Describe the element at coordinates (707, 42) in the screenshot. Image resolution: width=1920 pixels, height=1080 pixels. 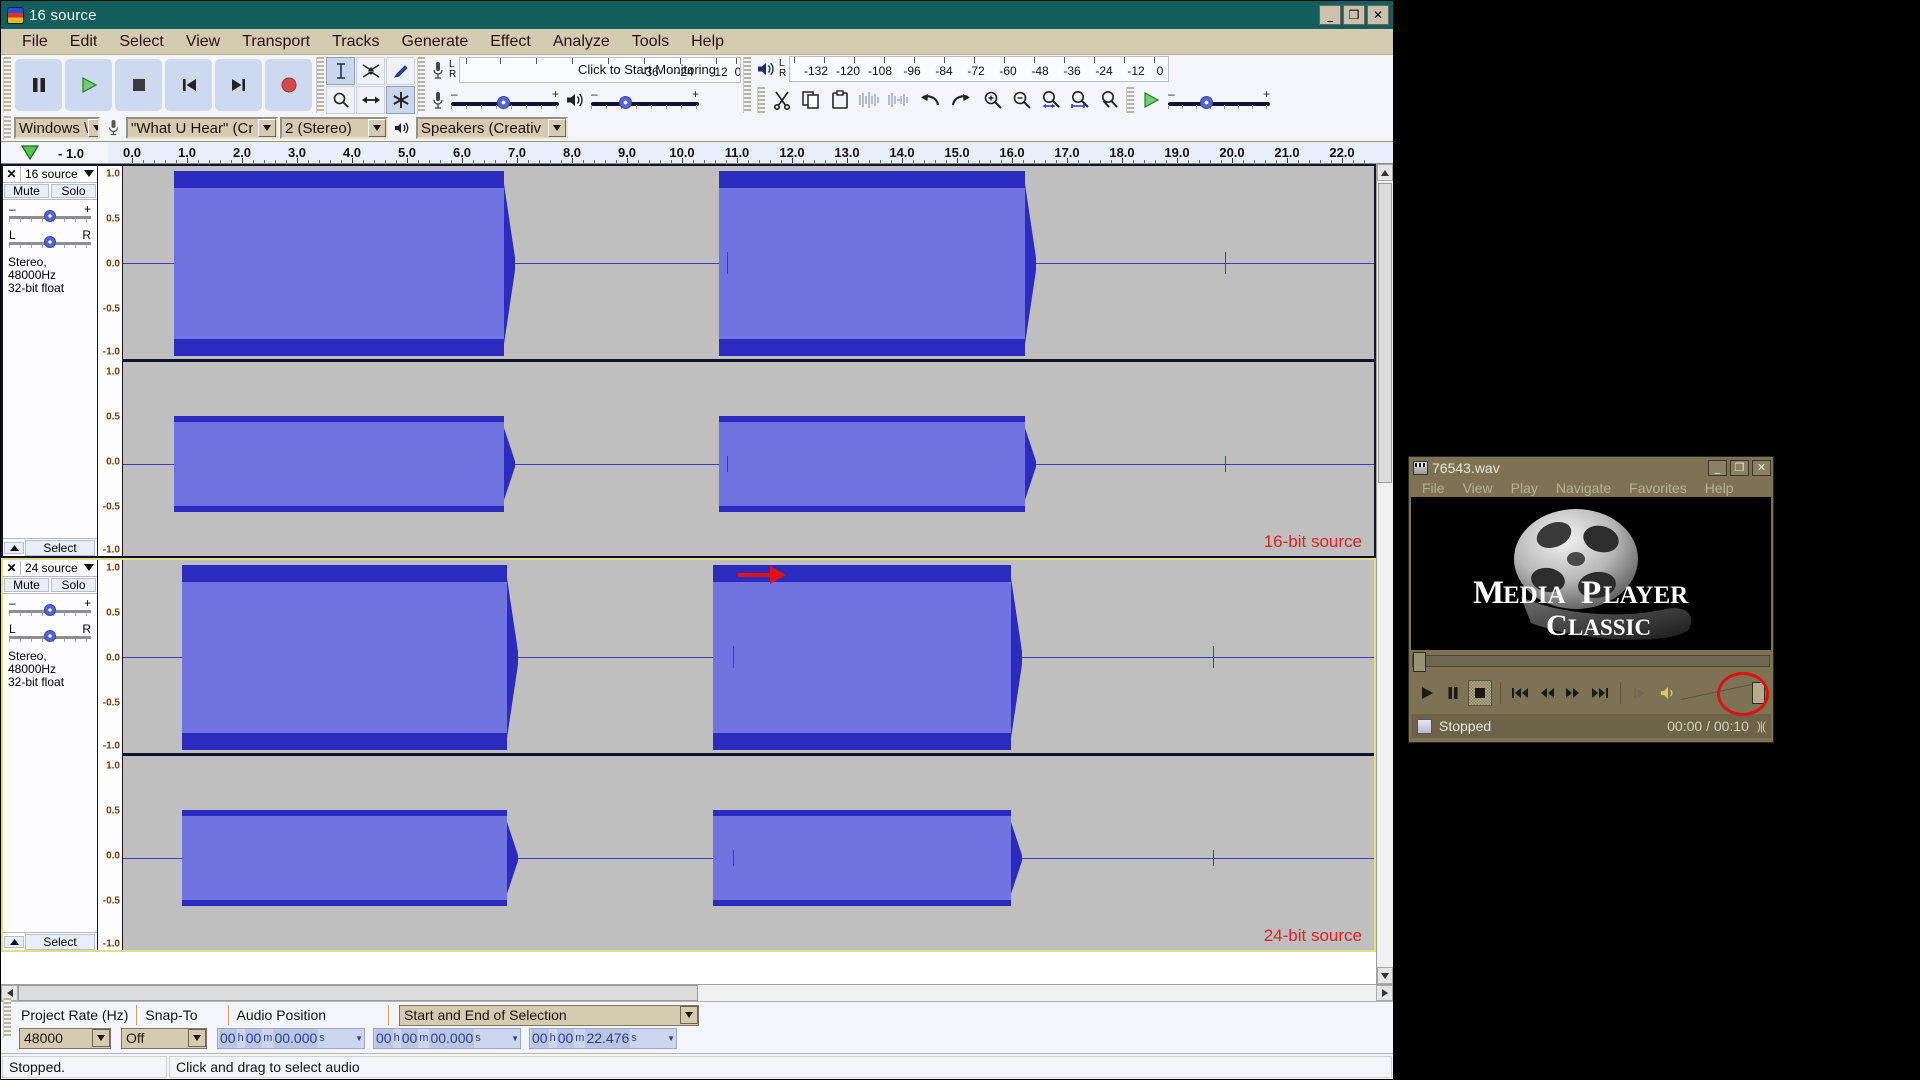
I see `menu-help: Help` at that location.